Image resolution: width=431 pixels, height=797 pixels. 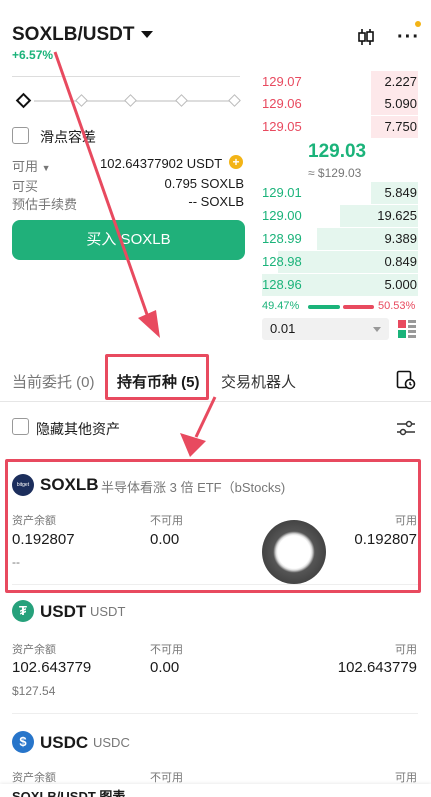 I want to click on tab-holdings: 持有币种 (5), so click(x=158, y=381).